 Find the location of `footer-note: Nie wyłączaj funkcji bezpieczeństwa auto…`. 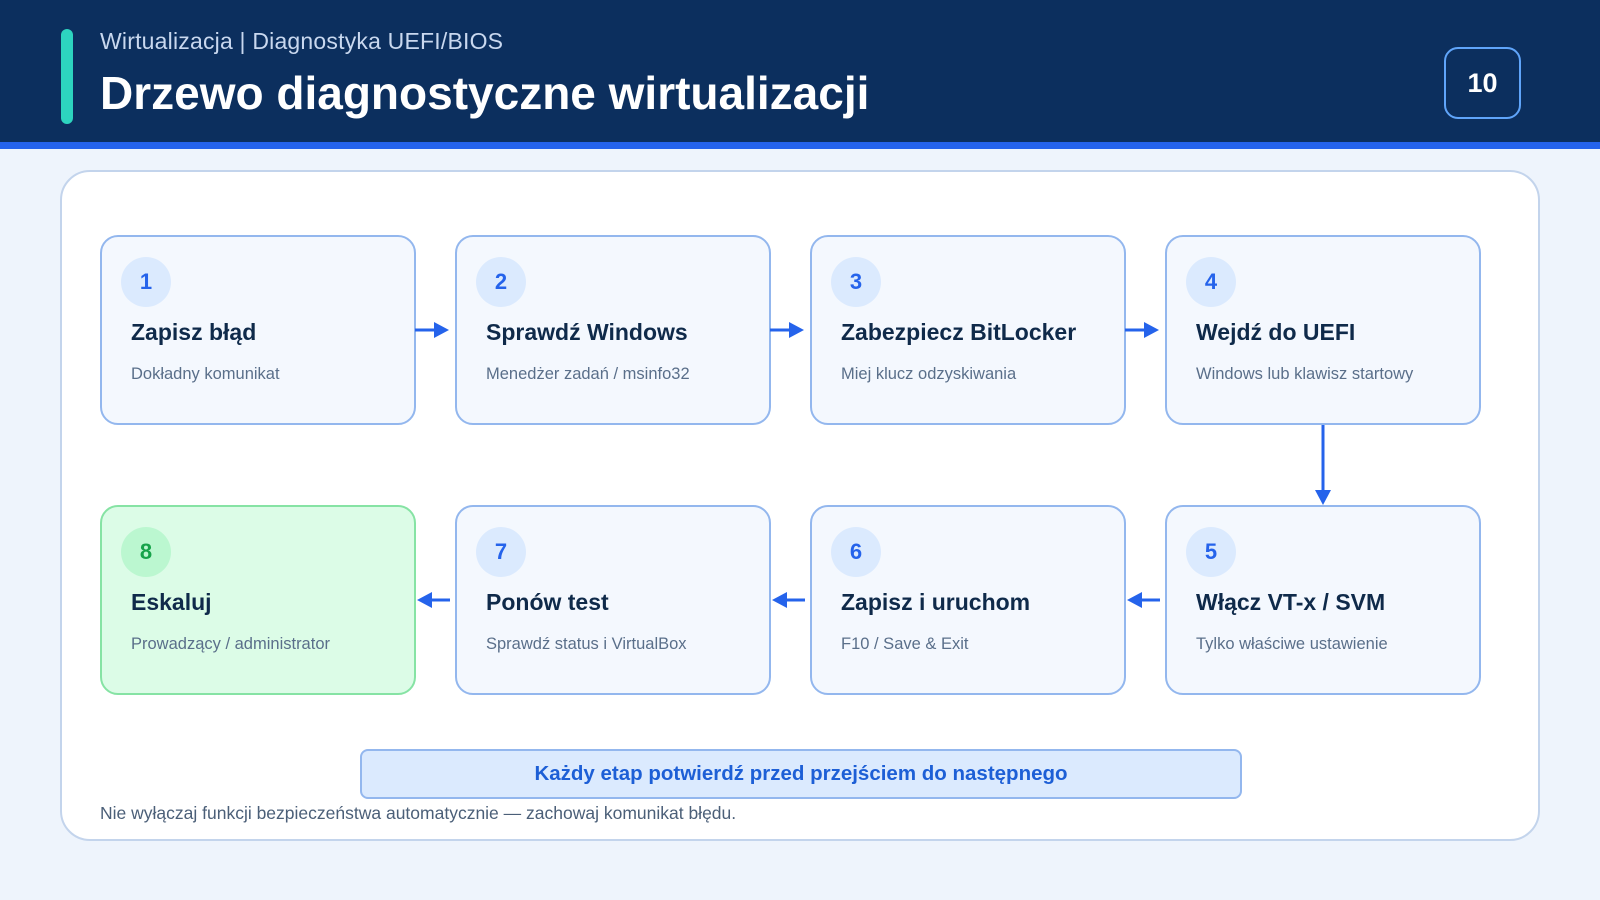

footer-note: Nie wyłączaj funkcji bezpieczeństwa auto… is located at coordinates (418, 813).